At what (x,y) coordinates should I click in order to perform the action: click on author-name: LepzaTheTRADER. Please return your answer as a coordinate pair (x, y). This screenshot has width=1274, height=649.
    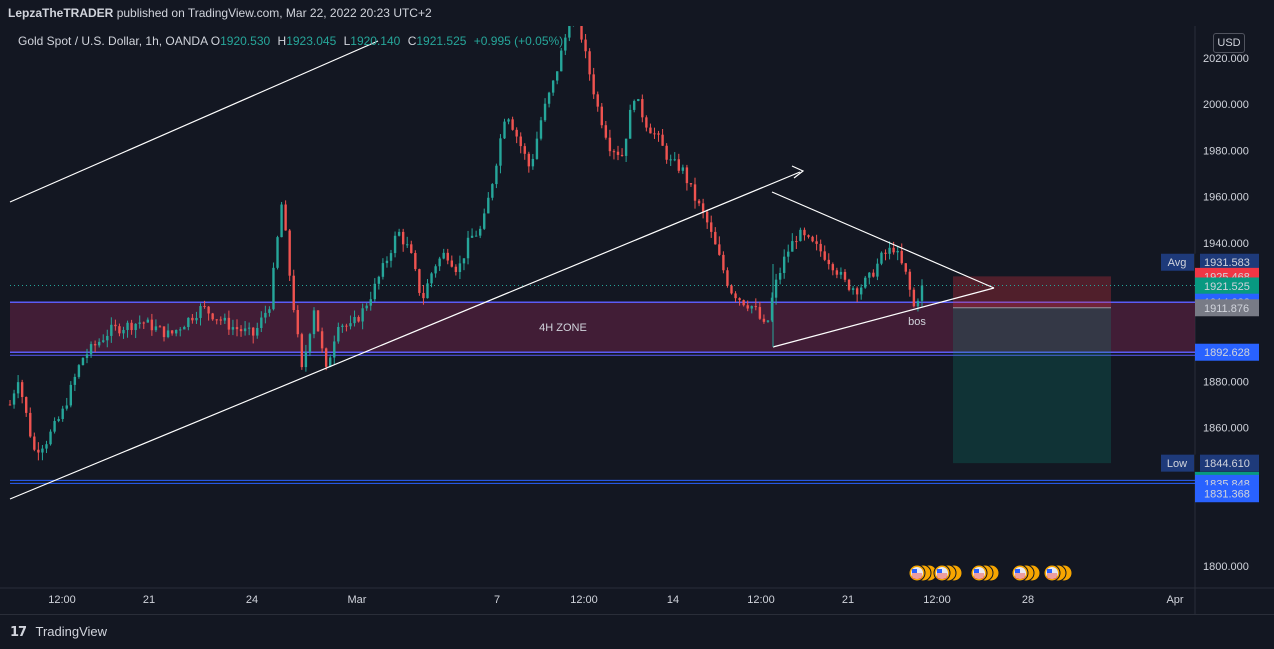
    Looking at the image, I should click on (60, 13).